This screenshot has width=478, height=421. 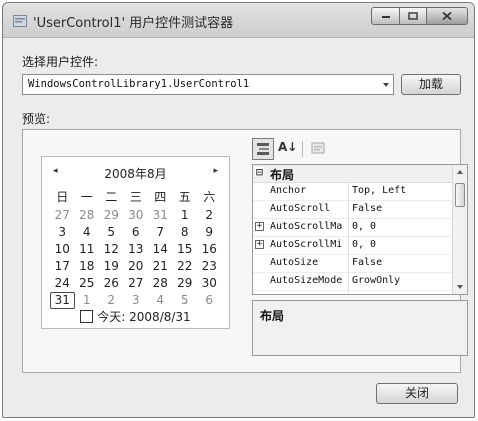 I want to click on calendar-day: 12, so click(x=111, y=249).